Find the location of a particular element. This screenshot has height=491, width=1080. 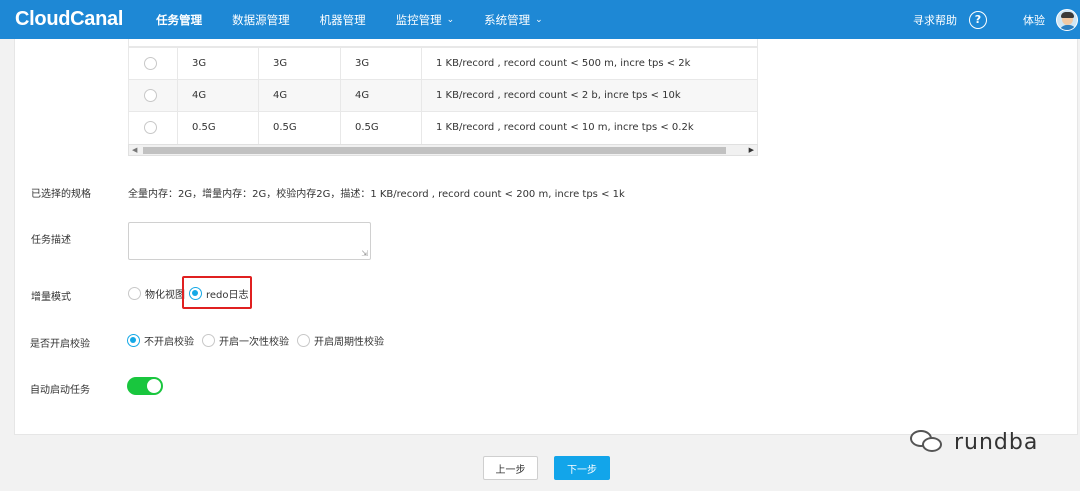

question-mark-icon: ? is located at coordinates (978, 19).